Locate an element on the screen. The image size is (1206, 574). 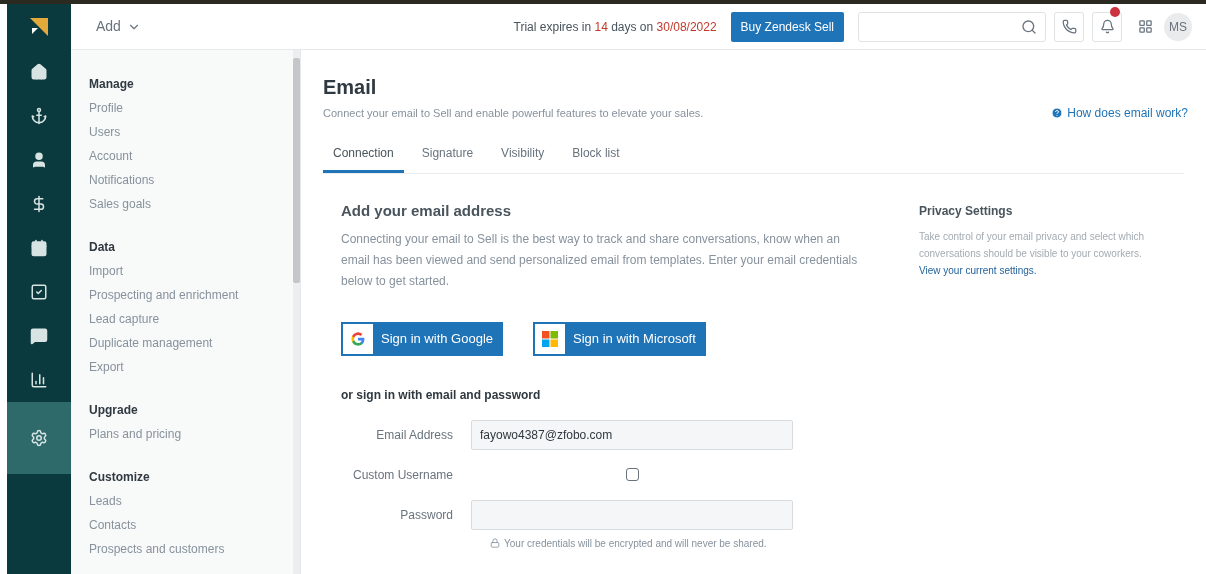
field-label: Email Address is located at coordinates (414, 435).